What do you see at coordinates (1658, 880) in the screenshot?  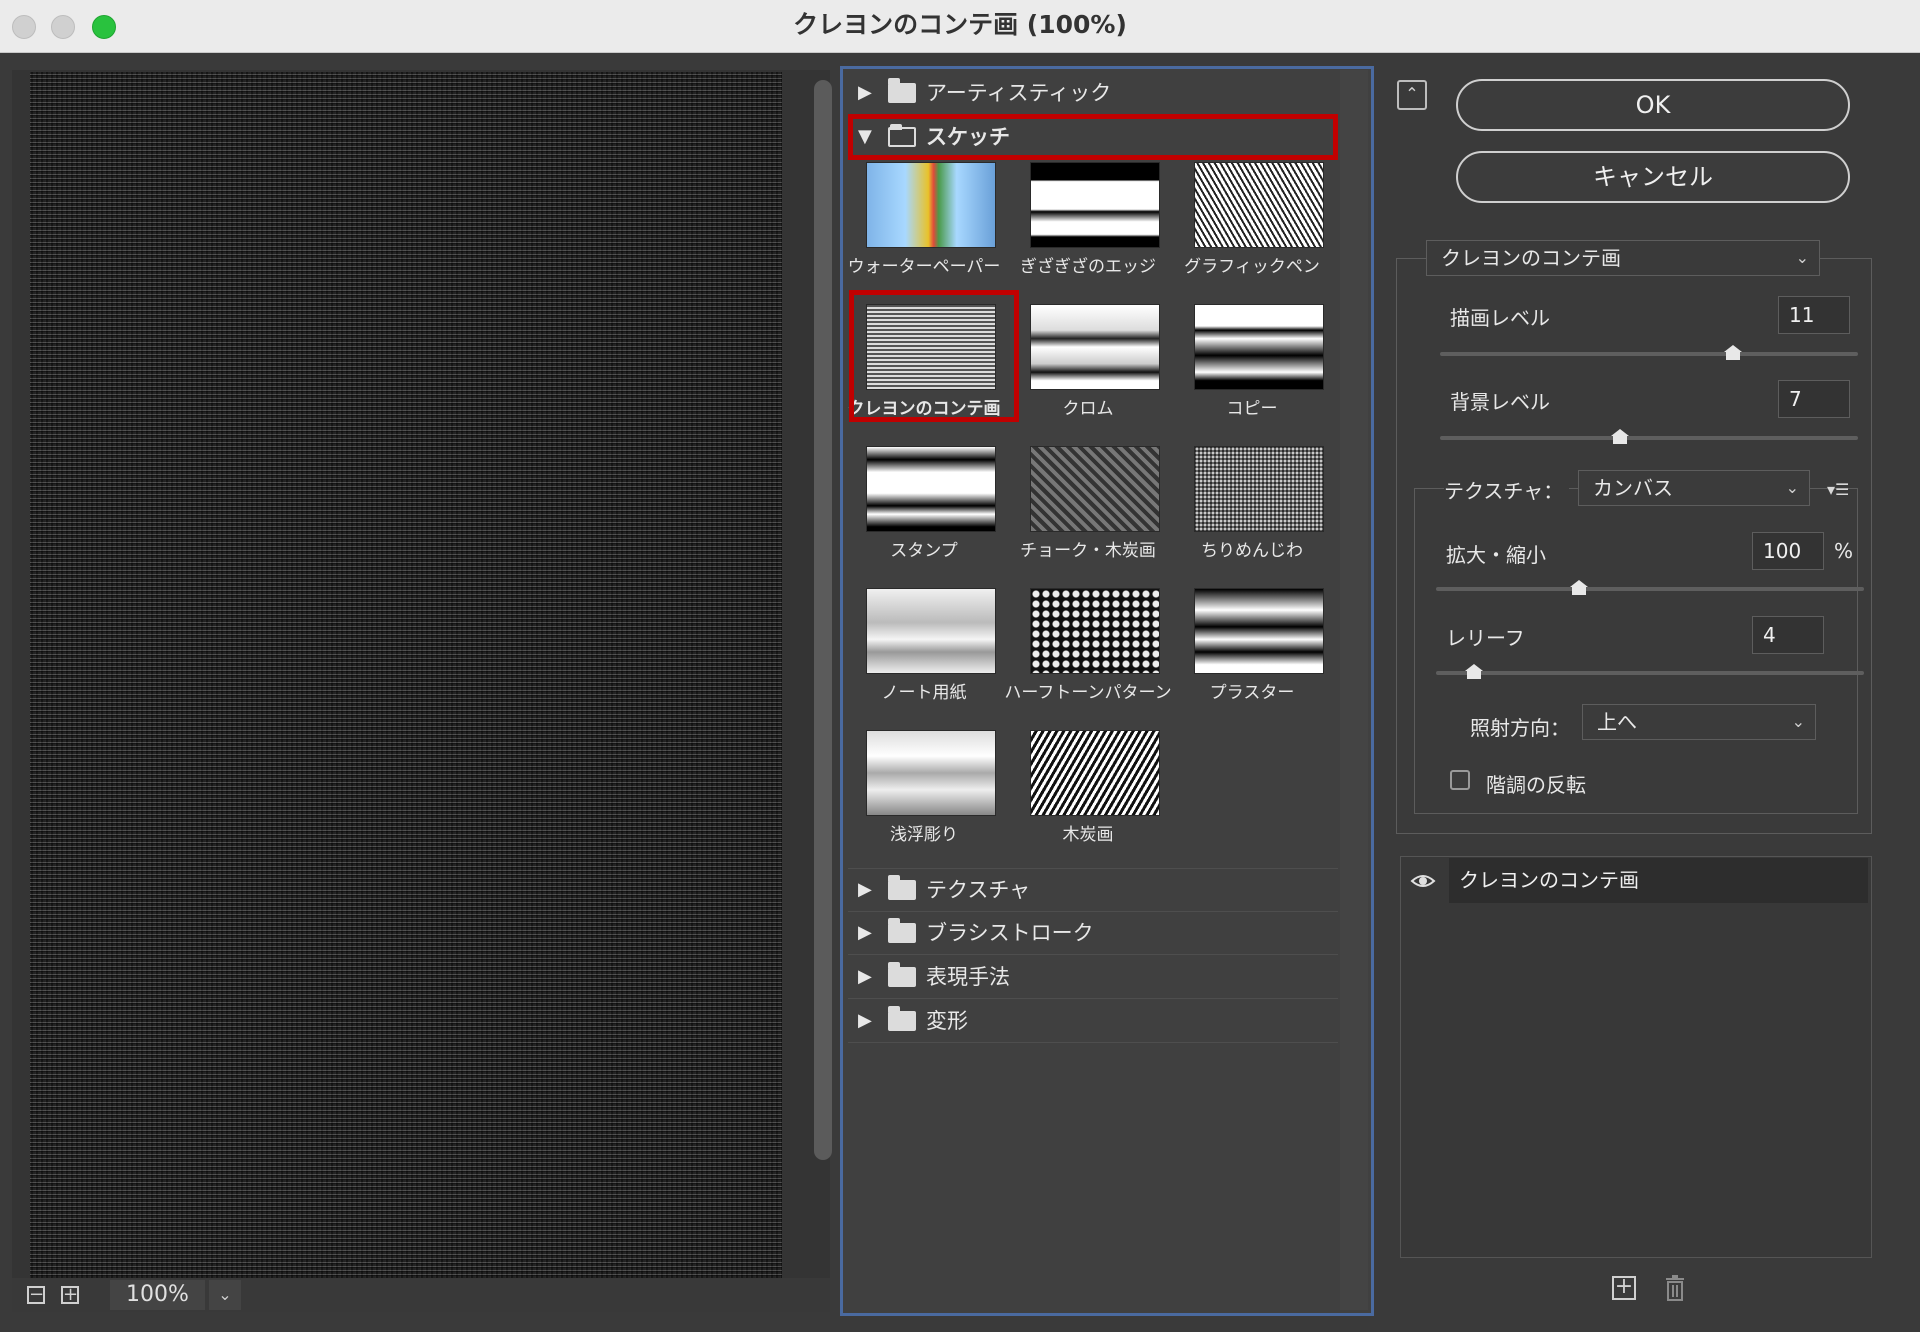 I see `effect-layer-row: クレヨンのコンテ画` at bounding box center [1658, 880].